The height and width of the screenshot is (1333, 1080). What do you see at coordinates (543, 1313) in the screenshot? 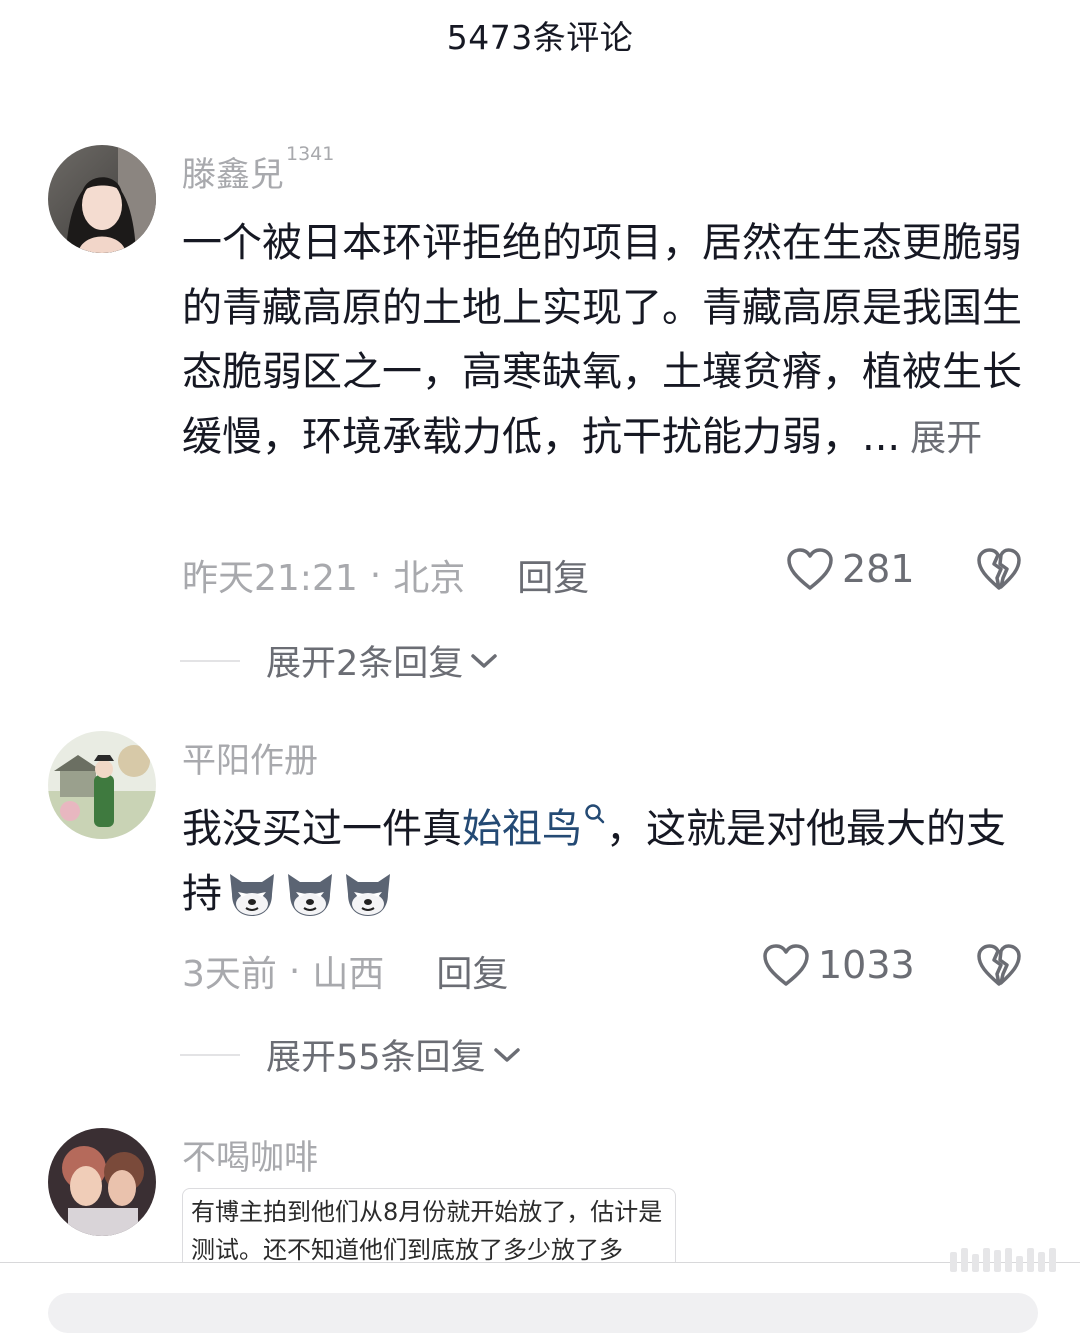
I see `comment-input-field` at bounding box center [543, 1313].